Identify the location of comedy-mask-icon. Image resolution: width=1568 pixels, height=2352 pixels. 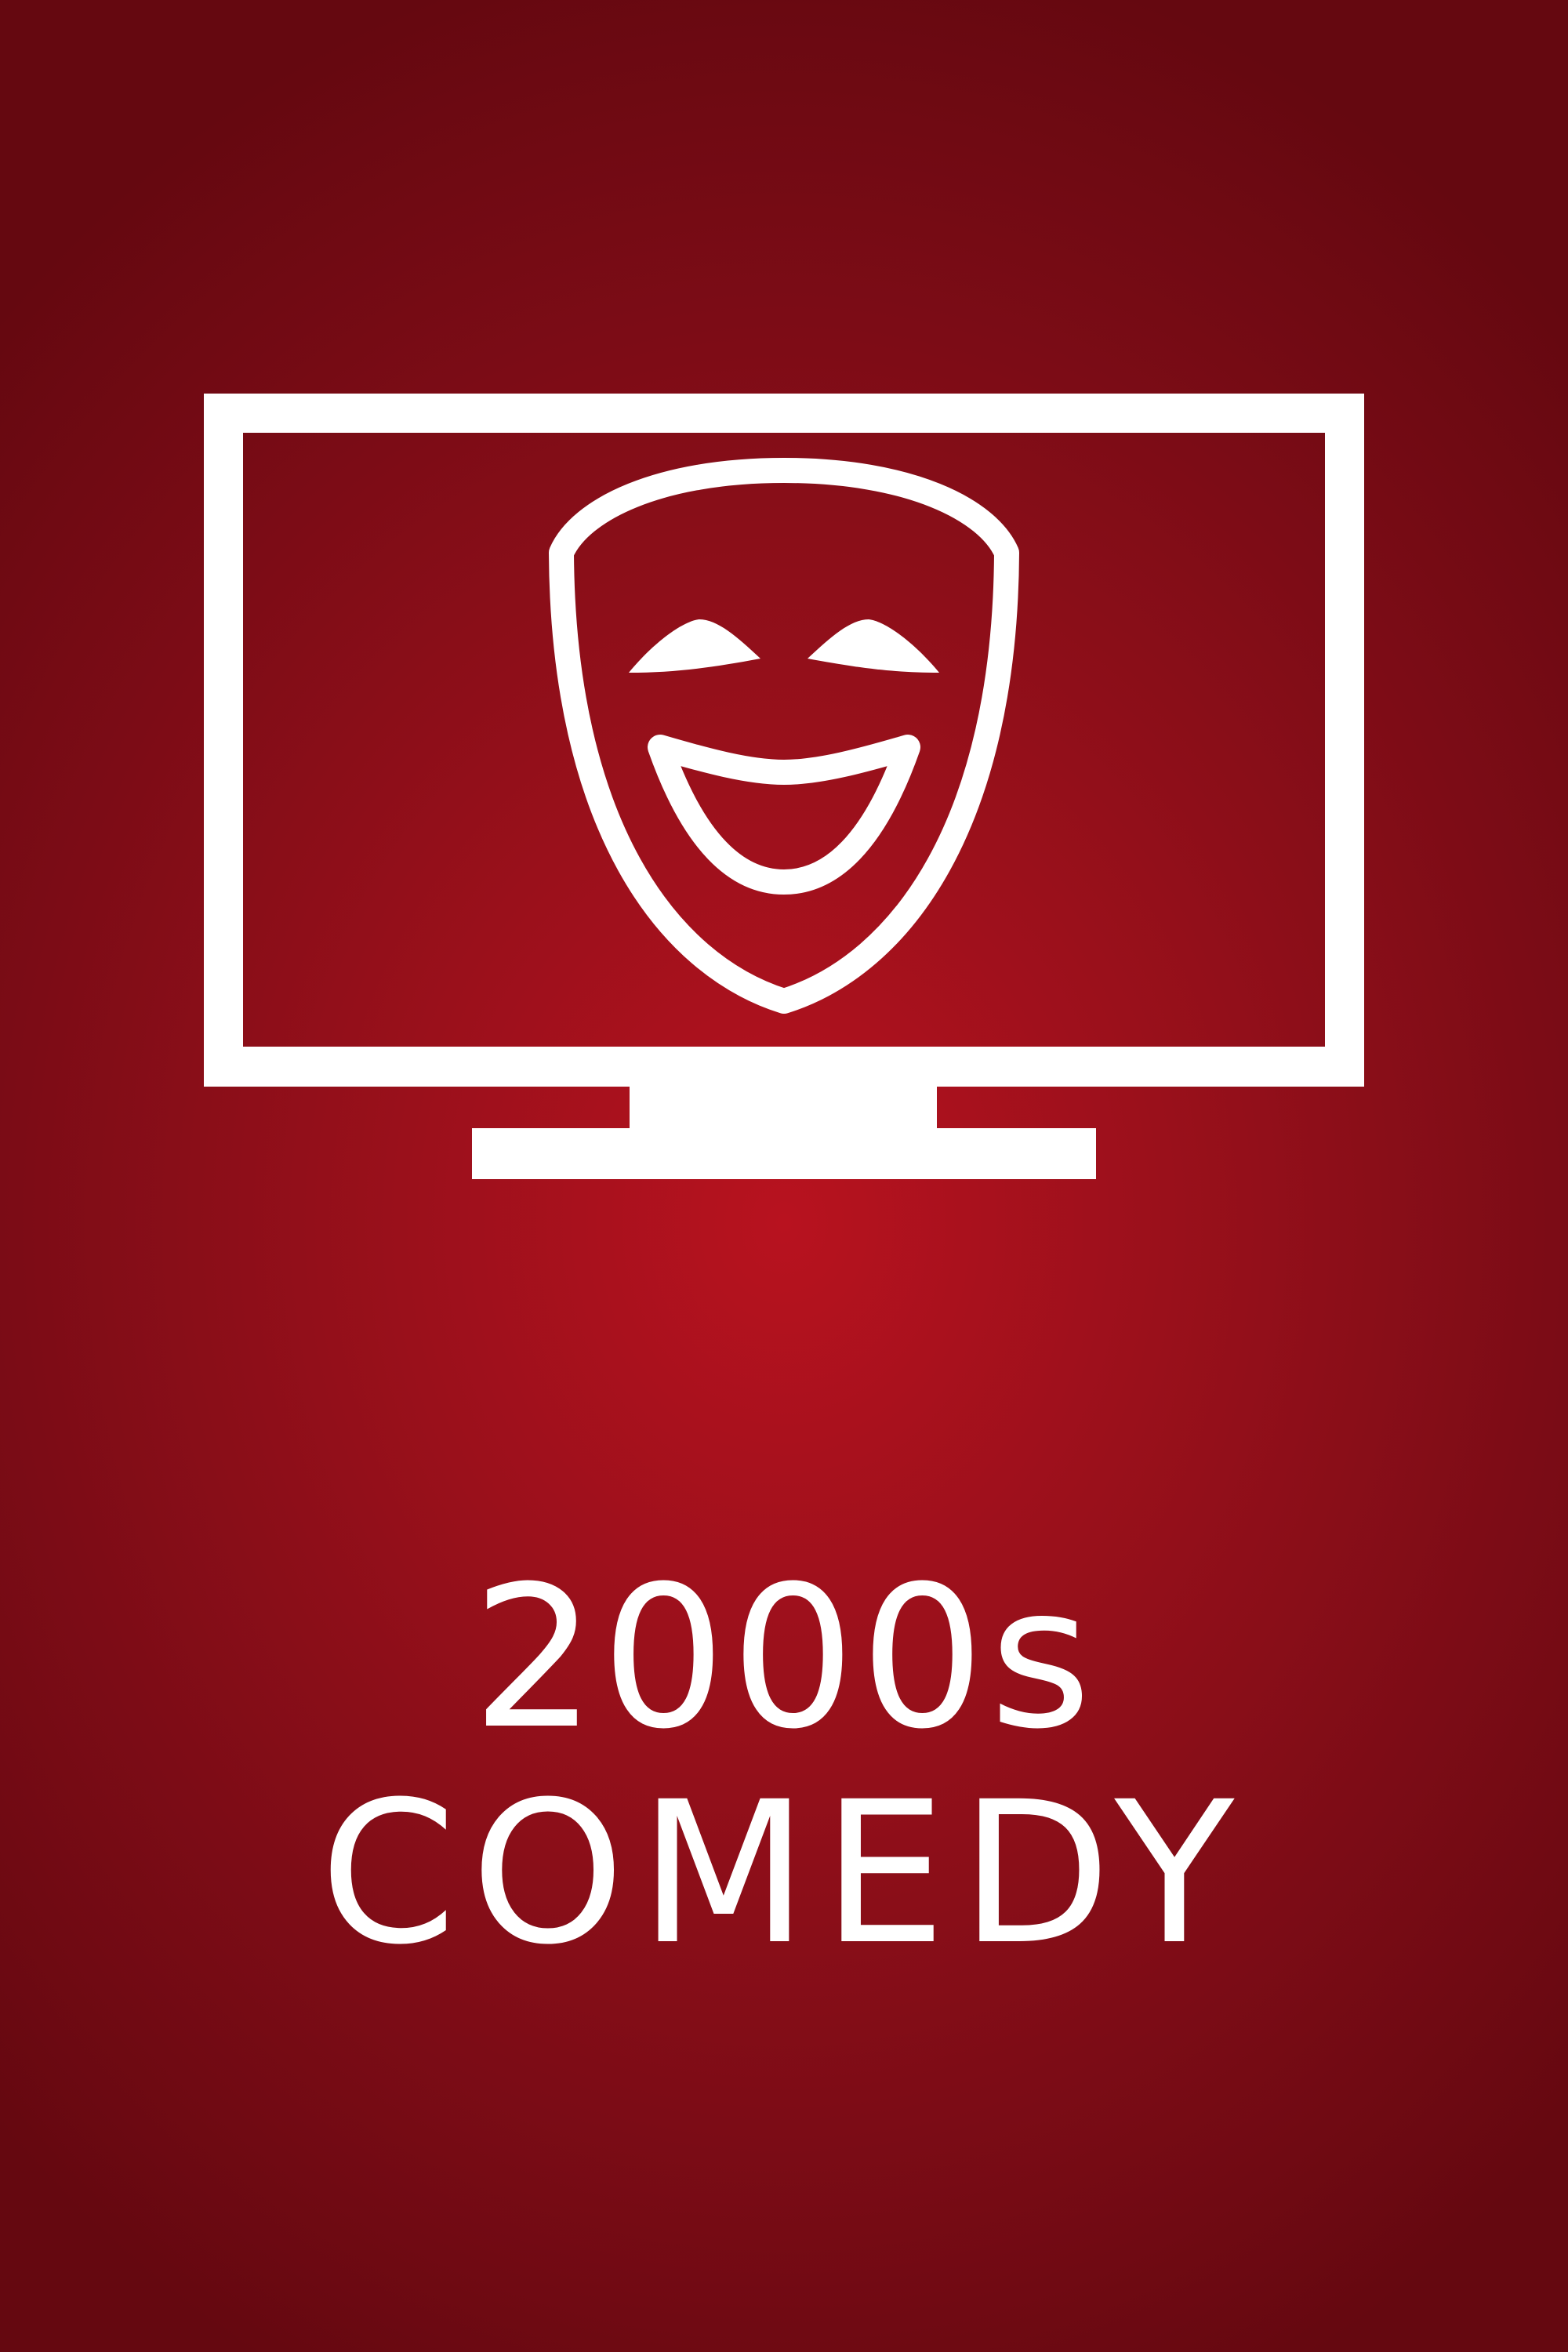
(784, 736).